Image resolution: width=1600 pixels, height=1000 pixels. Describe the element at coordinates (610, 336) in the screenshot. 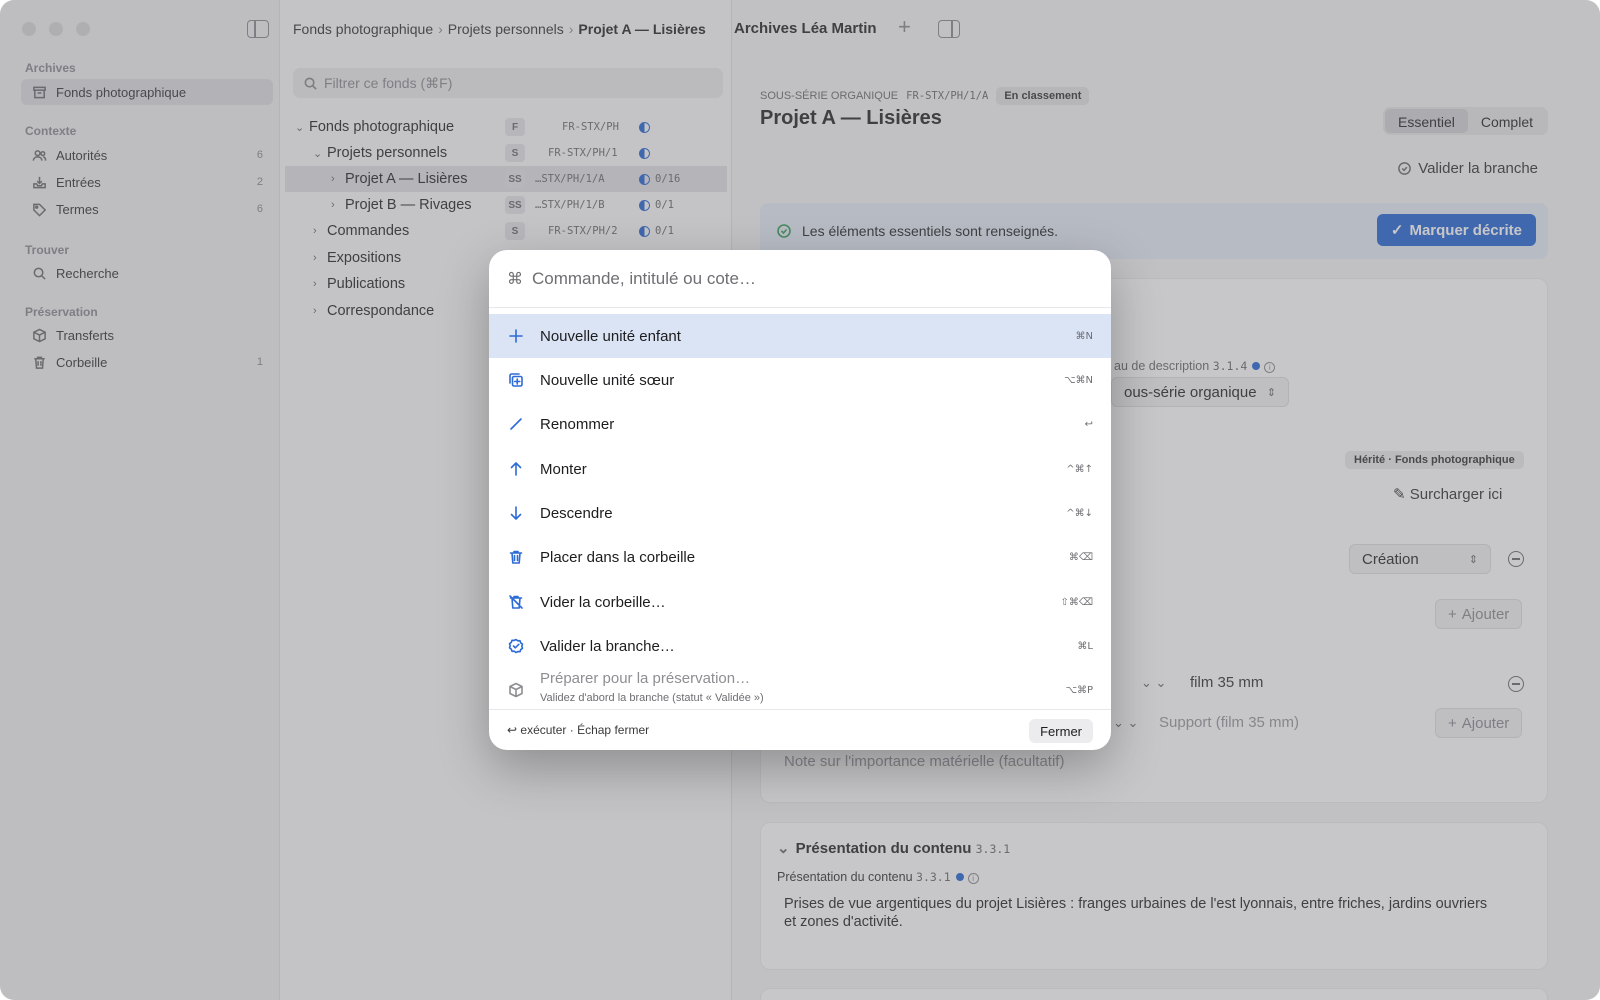

I see `command-label: Nouvelle unité enfant` at that location.